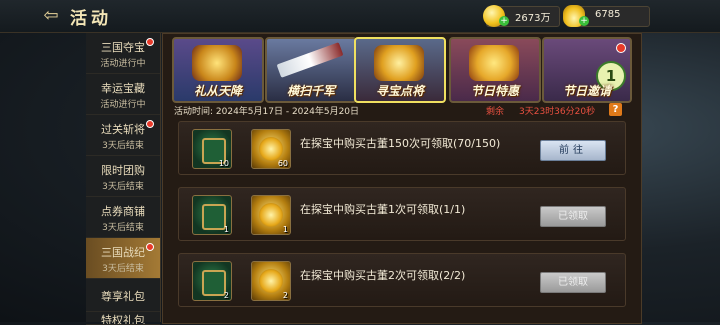 This screenshot has width=720, height=325. Describe the element at coordinates (399, 91) in the screenshot. I see `tab-label: 寻宝点将` at that location.